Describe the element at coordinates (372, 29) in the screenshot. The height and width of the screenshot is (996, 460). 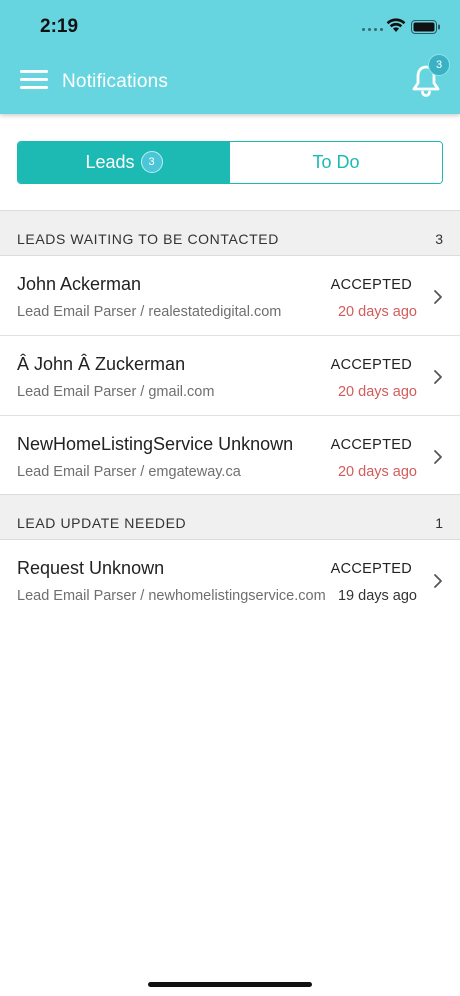
I see `cellular-signal-icon` at that location.